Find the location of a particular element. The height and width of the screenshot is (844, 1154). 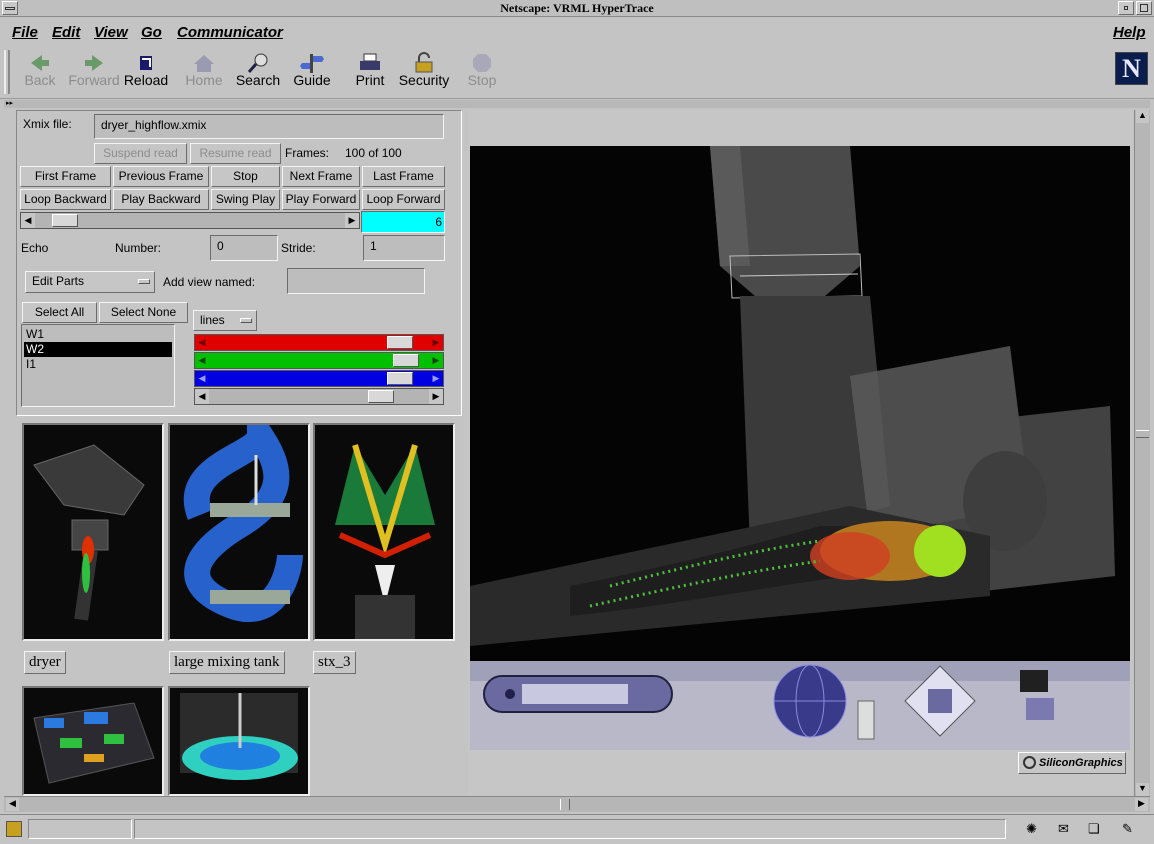

minimize-button is located at coordinates (1126, 8).